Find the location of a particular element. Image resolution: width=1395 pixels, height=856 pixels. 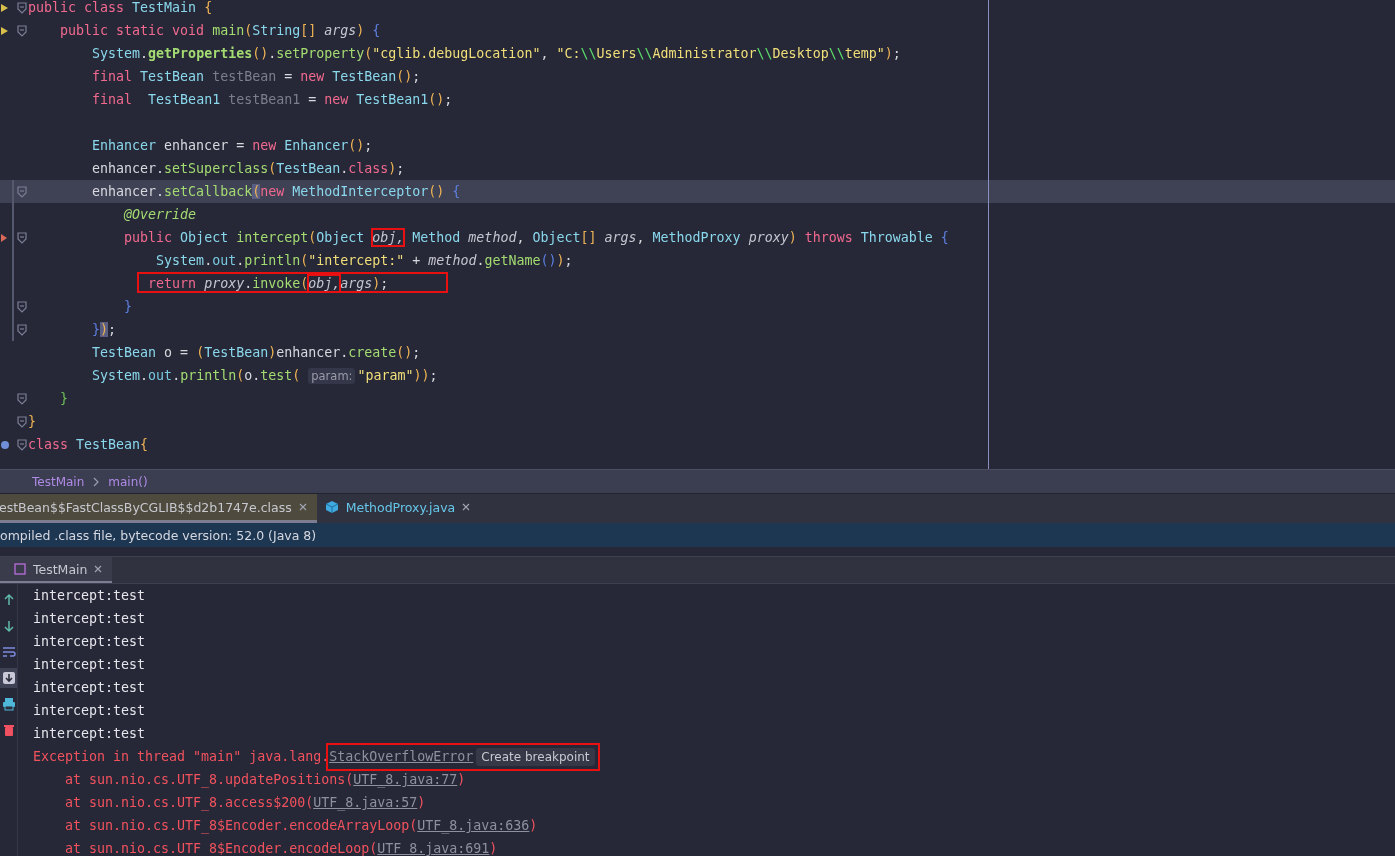

trash-icon is located at coordinates (8, 730).